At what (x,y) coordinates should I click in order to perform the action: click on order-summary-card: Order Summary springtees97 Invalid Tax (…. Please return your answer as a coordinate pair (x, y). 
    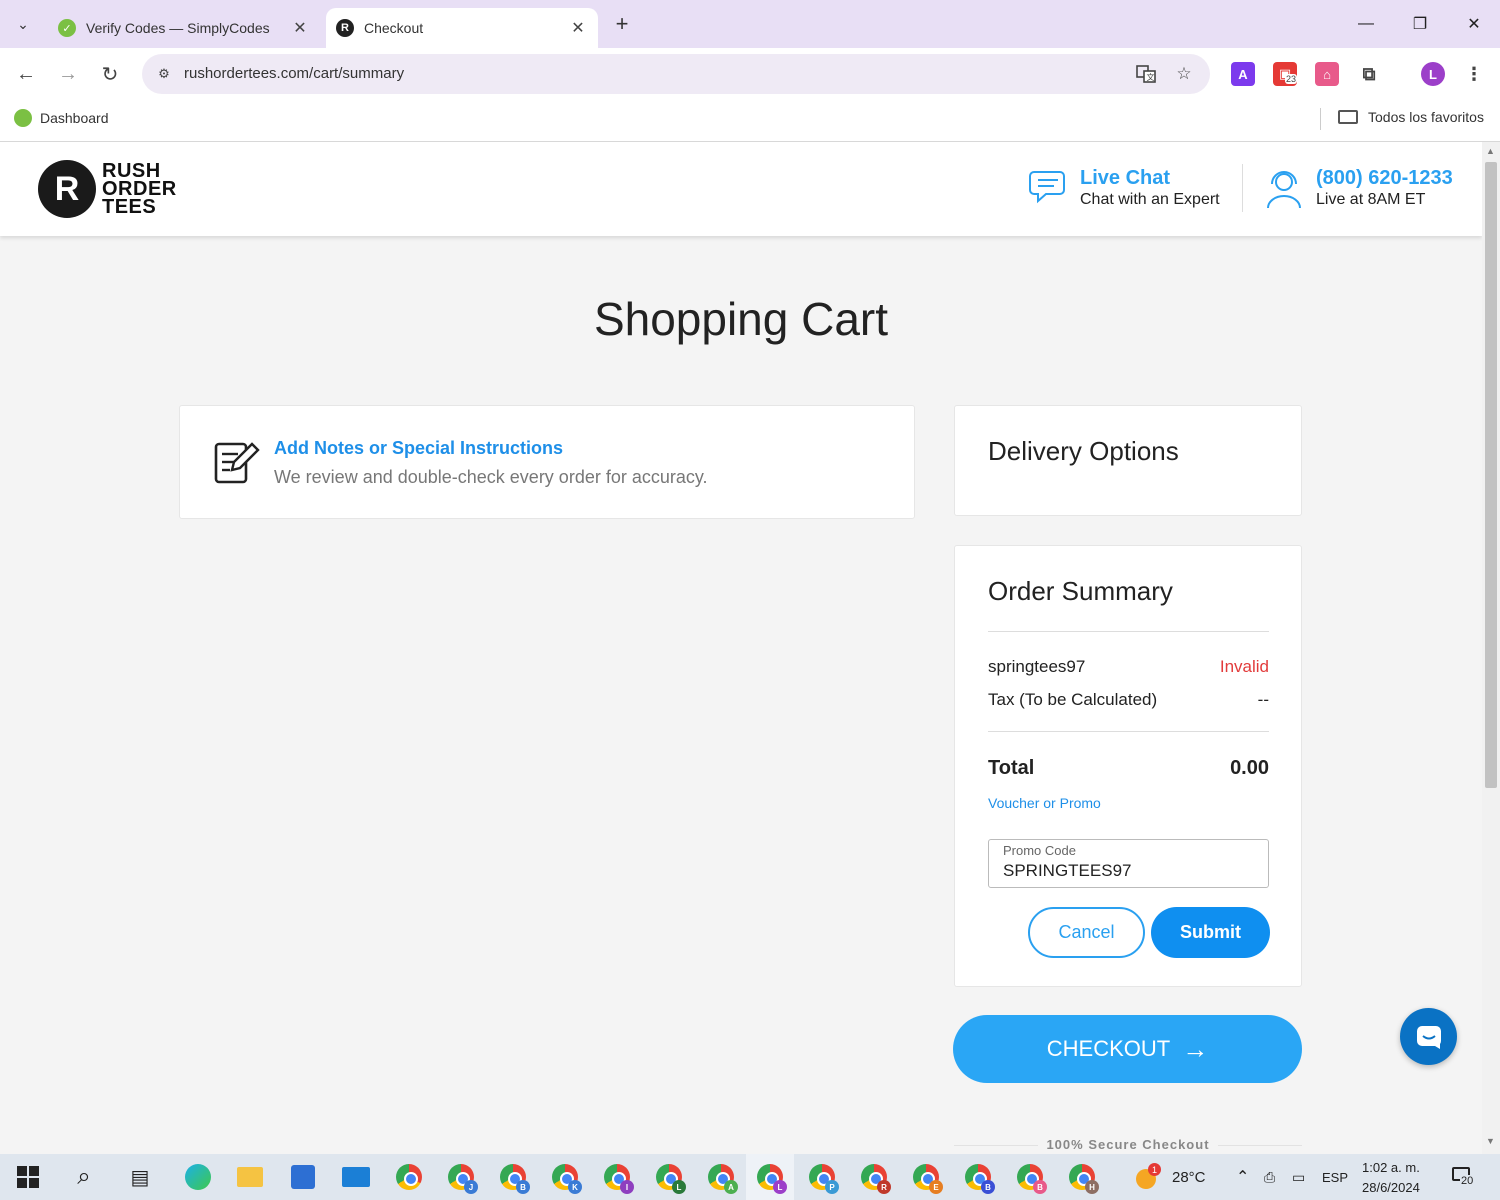
    Looking at the image, I should click on (1128, 766).